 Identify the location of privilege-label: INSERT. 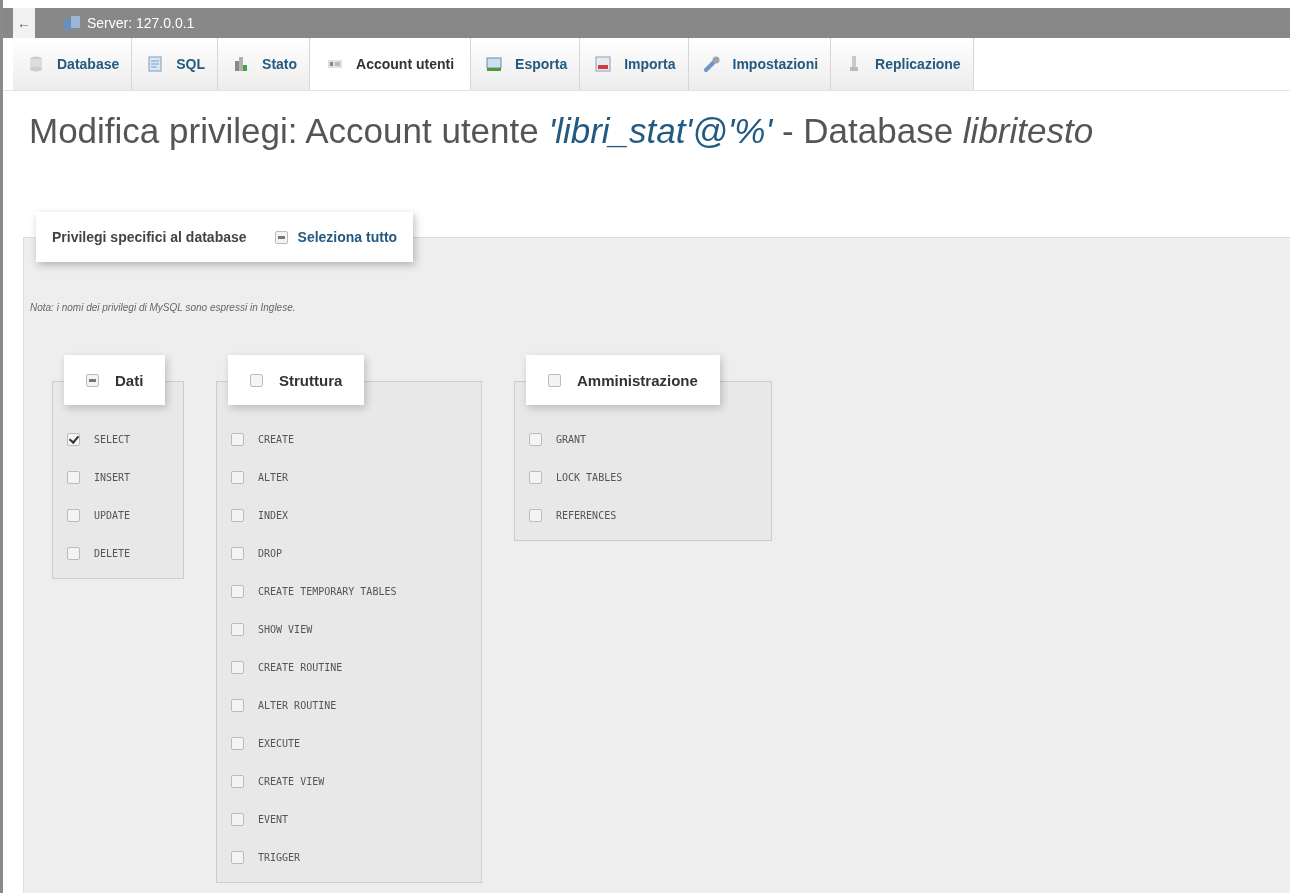
(112, 477).